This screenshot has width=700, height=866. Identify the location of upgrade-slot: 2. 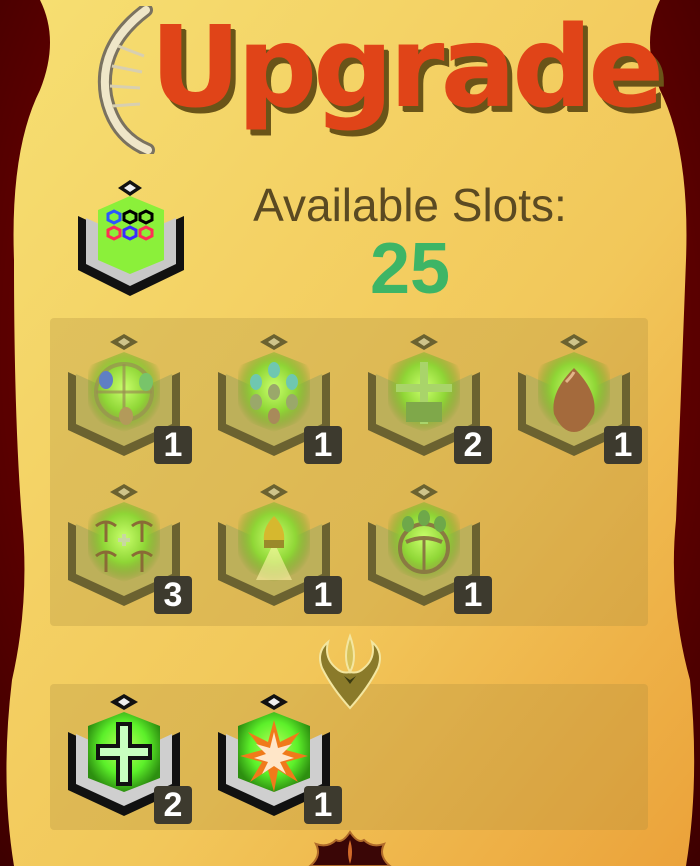
(429, 398).